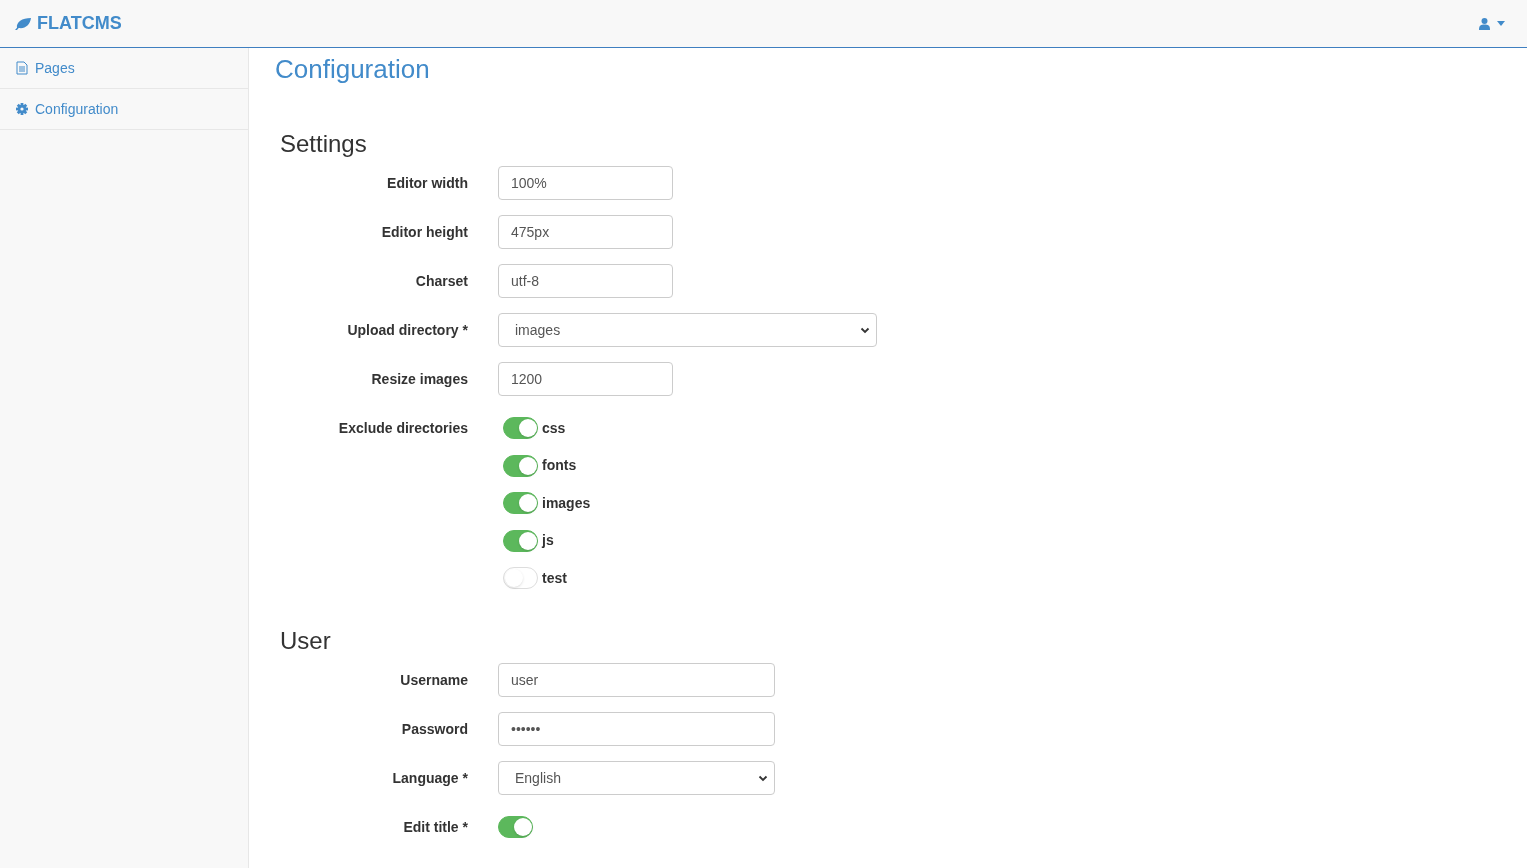  Describe the element at coordinates (435, 827) in the screenshot. I see `field-label: Edit title *` at that location.